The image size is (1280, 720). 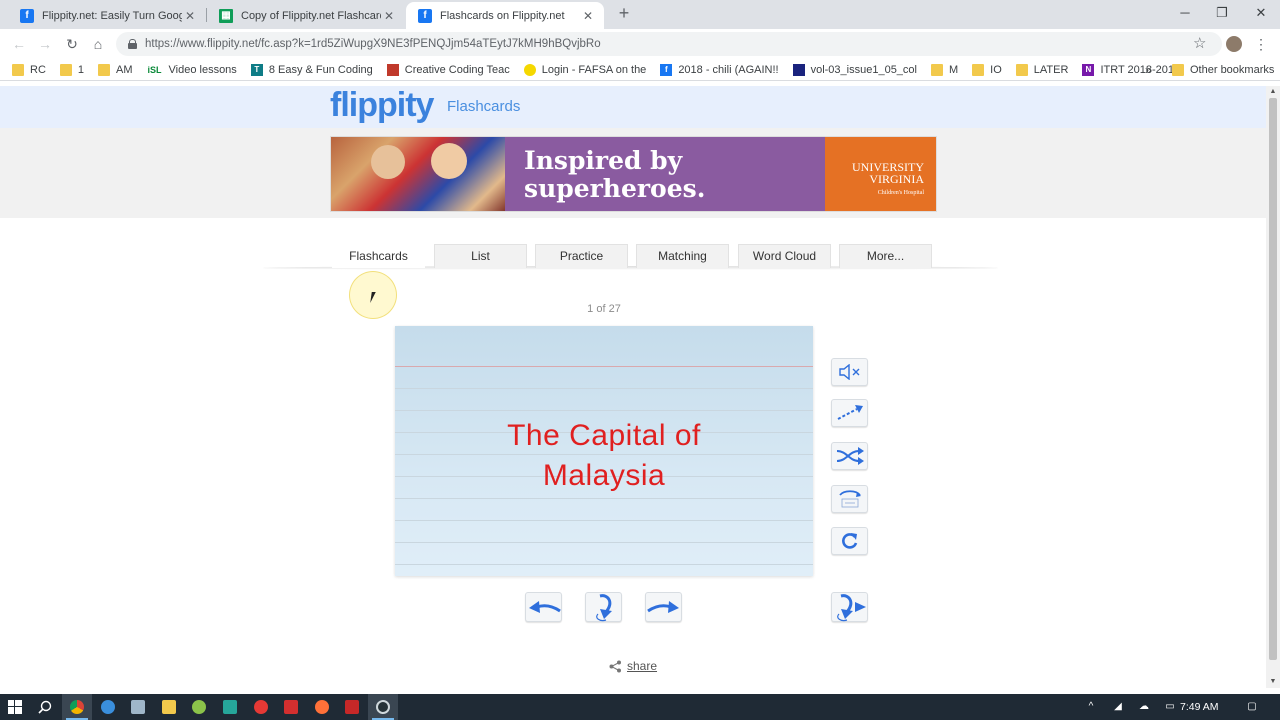 What do you see at coordinates (107, 15) in the screenshot?
I see `browser-tab-0: f Flippity.net: Easily Turn Google S ✕` at bounding box center [107, 15].